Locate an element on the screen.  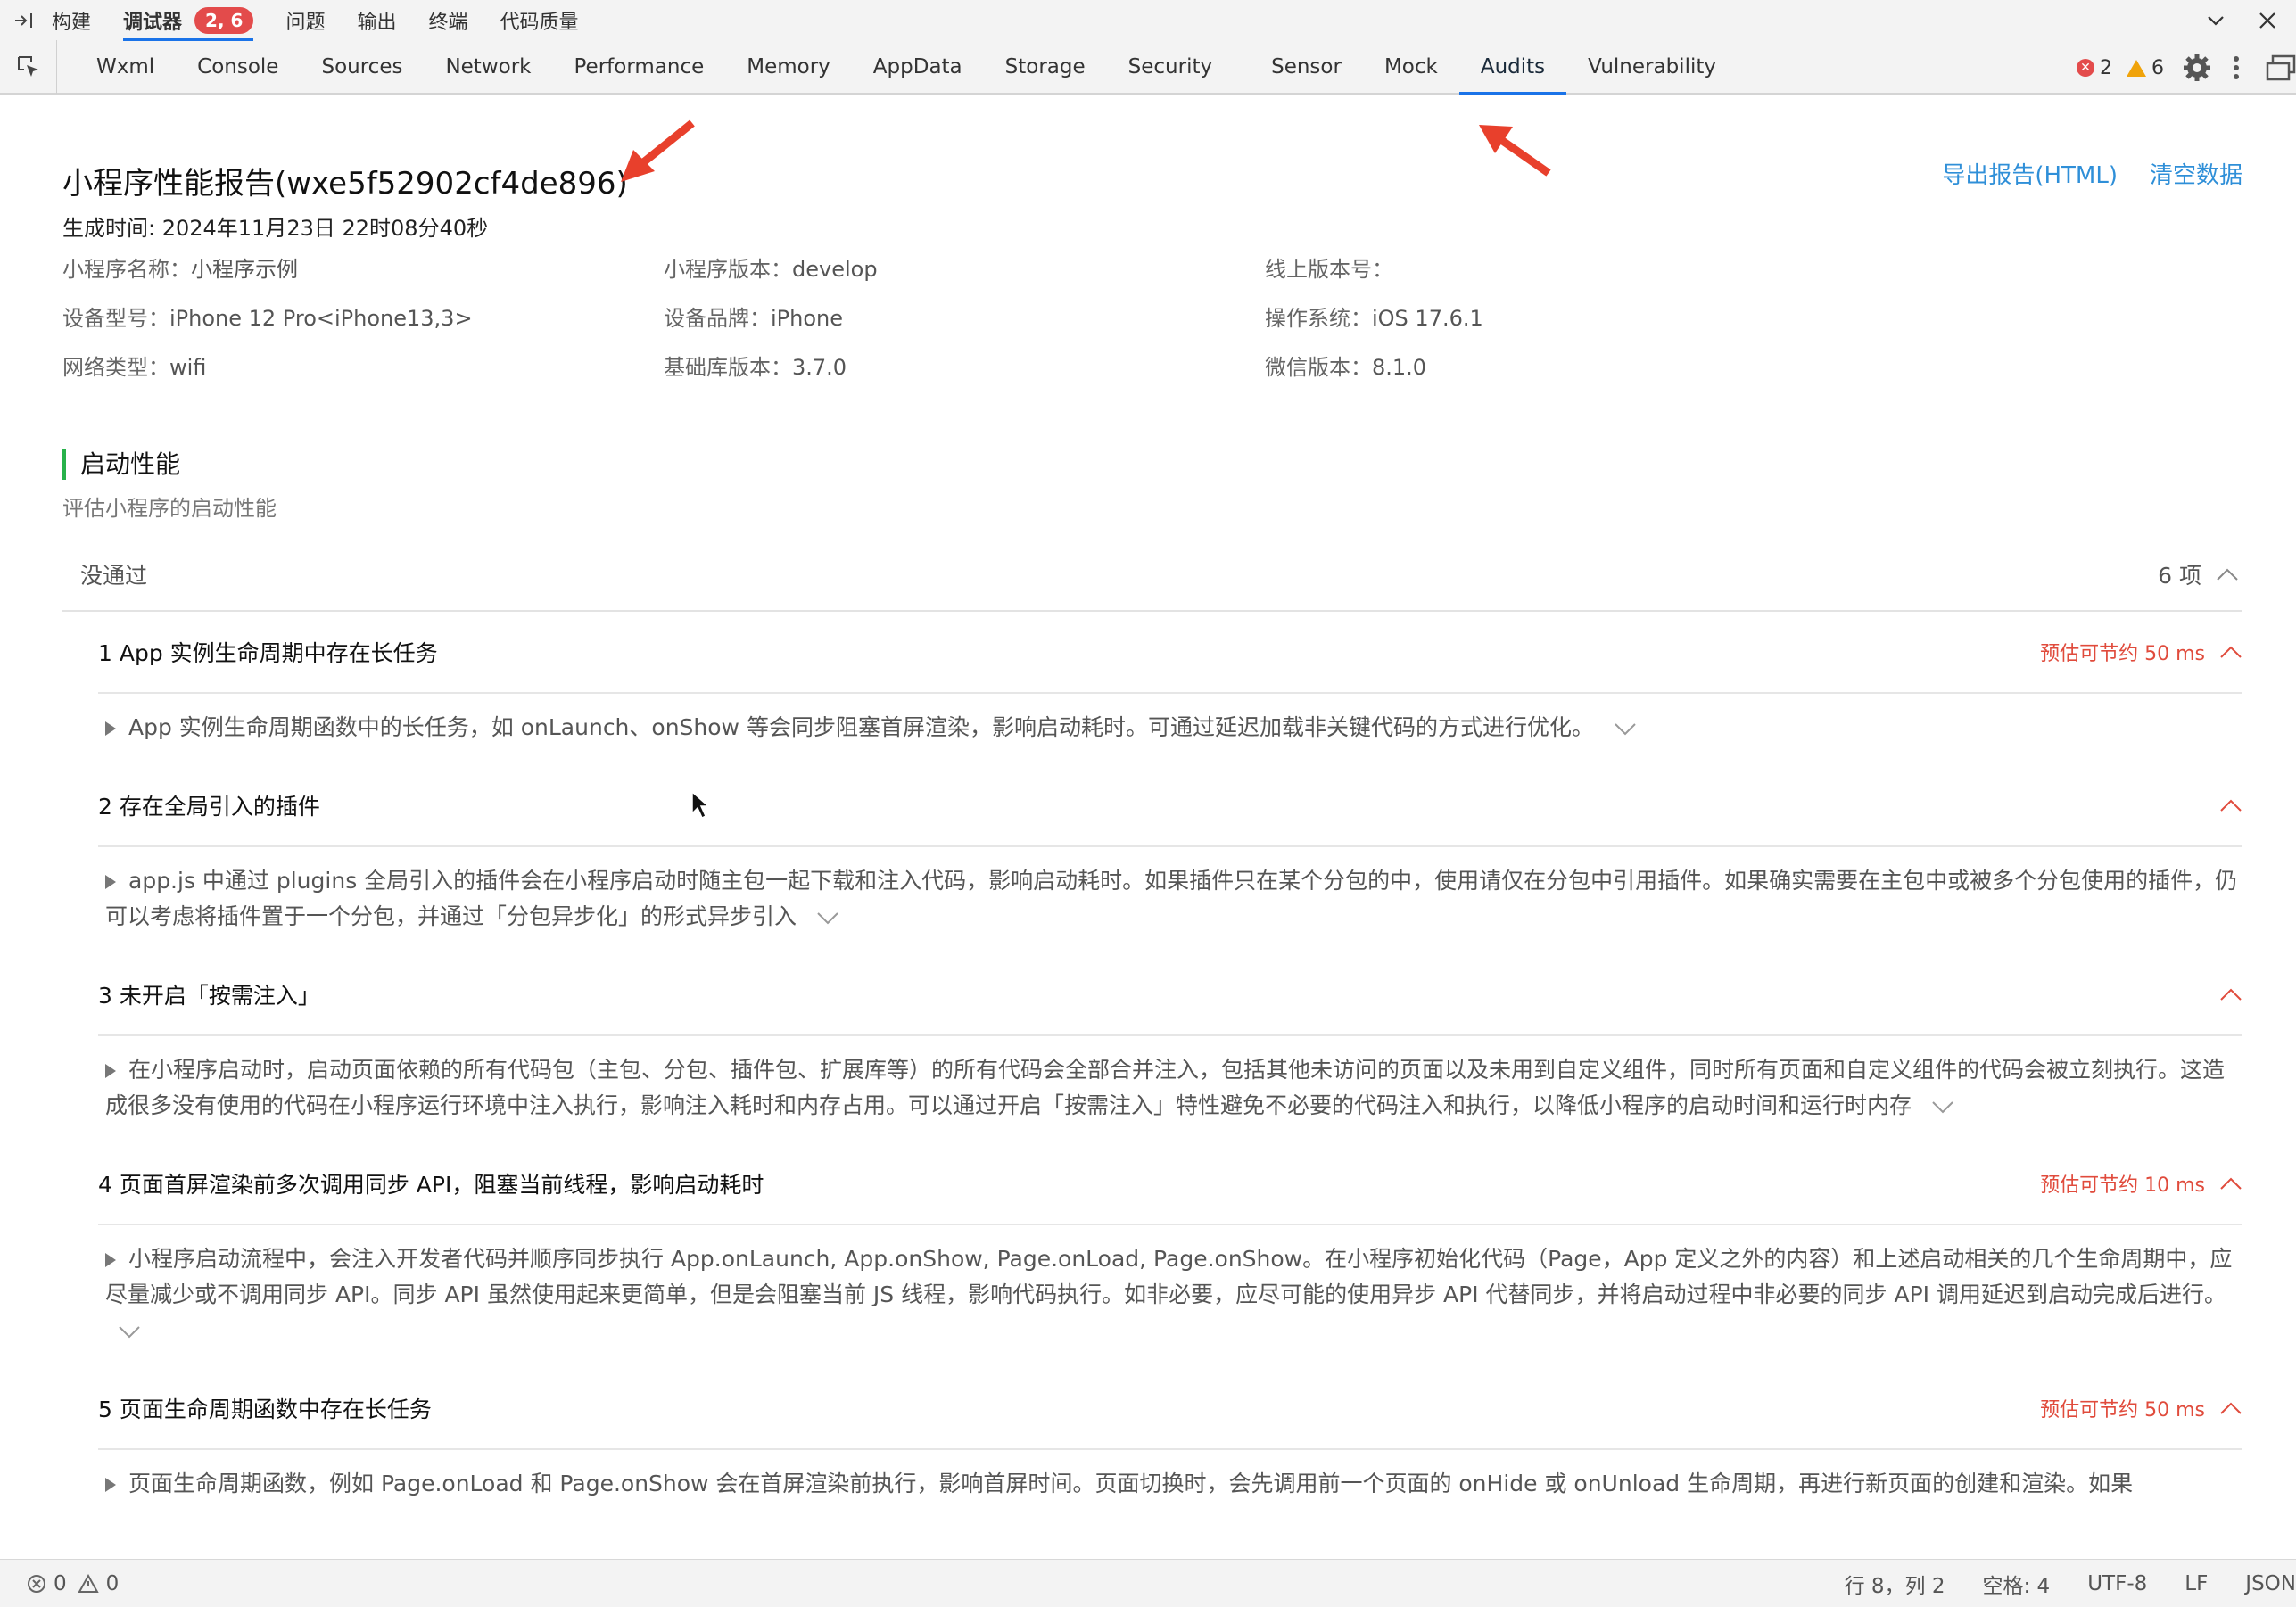
cursor-position: 行 8，列 2 is located at coordinates (1895, 1584).